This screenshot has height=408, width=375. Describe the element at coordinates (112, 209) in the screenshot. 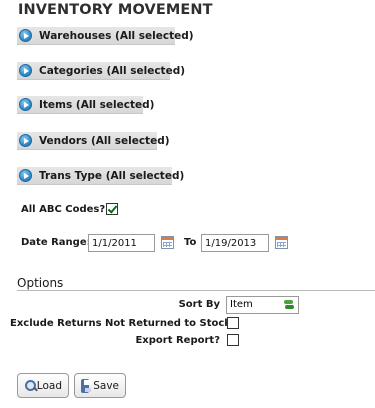

I see `abc-codes-checkbox` at that location.